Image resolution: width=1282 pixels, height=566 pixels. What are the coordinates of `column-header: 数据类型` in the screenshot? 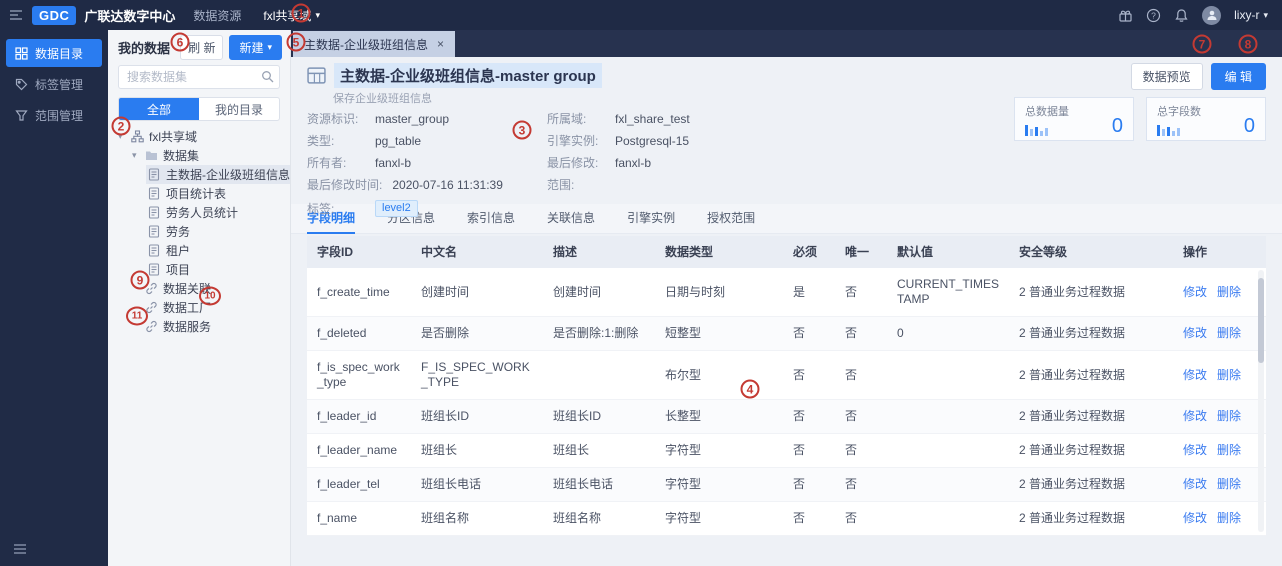 It's located at (689, 251).